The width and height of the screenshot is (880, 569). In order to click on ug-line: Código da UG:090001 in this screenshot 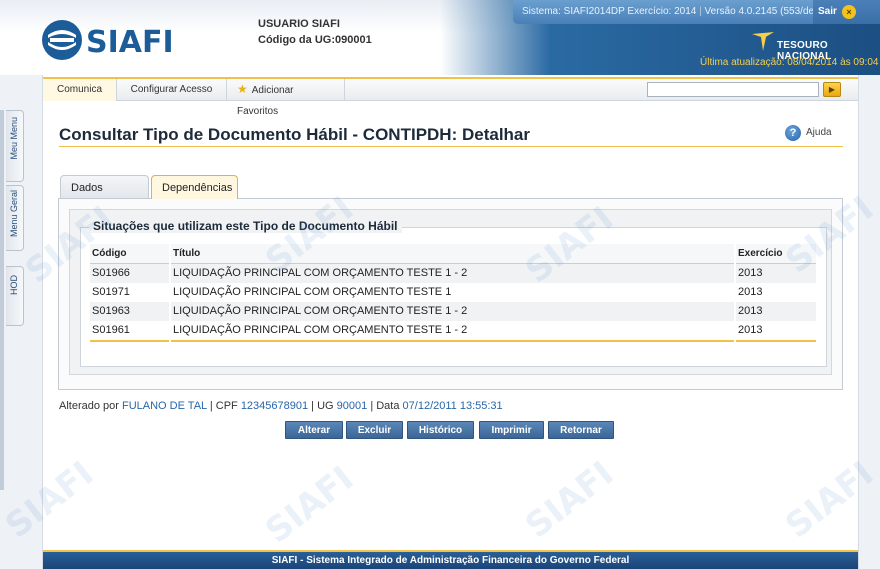, I will do `click(315, 40)`.